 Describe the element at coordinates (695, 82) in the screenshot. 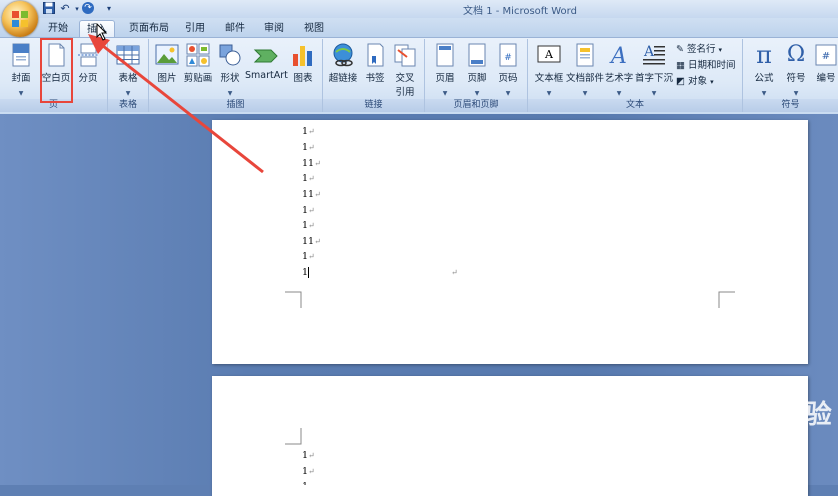

I see `object-button: ◩ 对象 ▾` at that location.